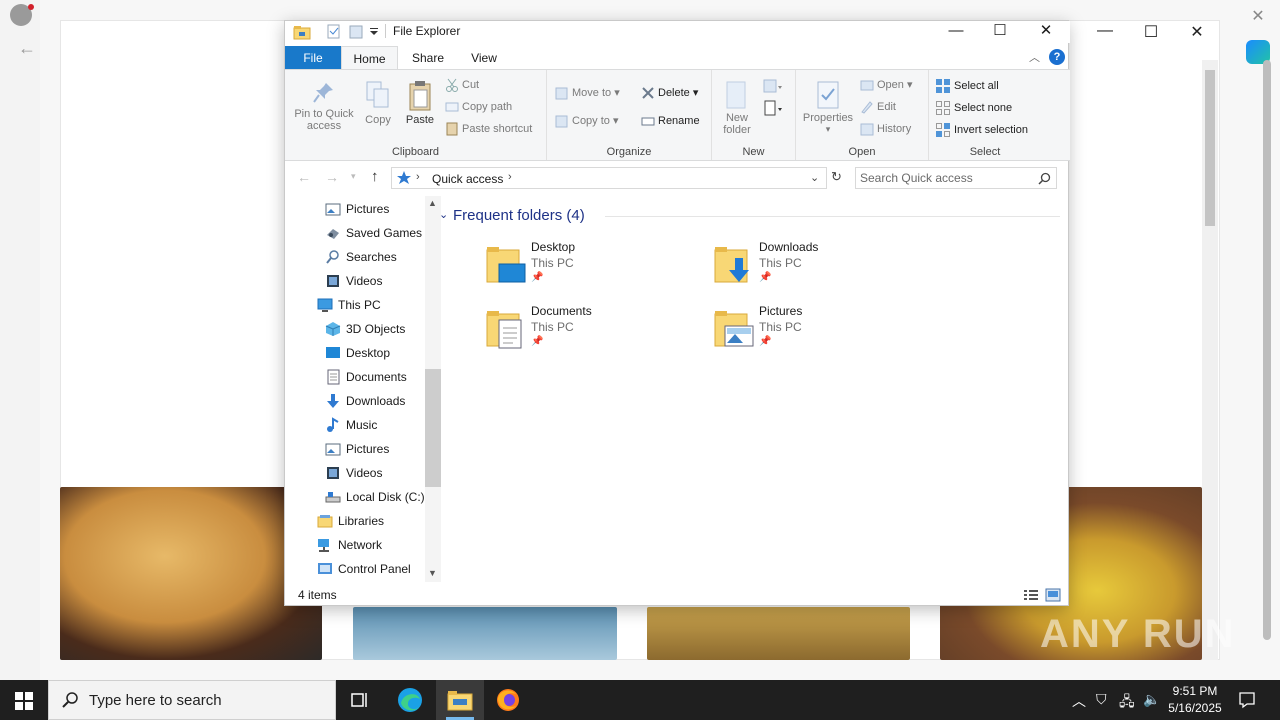 The image size is (1280, 720). Describe the element at coordinates (432, 203) in the screenshot. I see `scroll-up-icon: ▲` at that location.